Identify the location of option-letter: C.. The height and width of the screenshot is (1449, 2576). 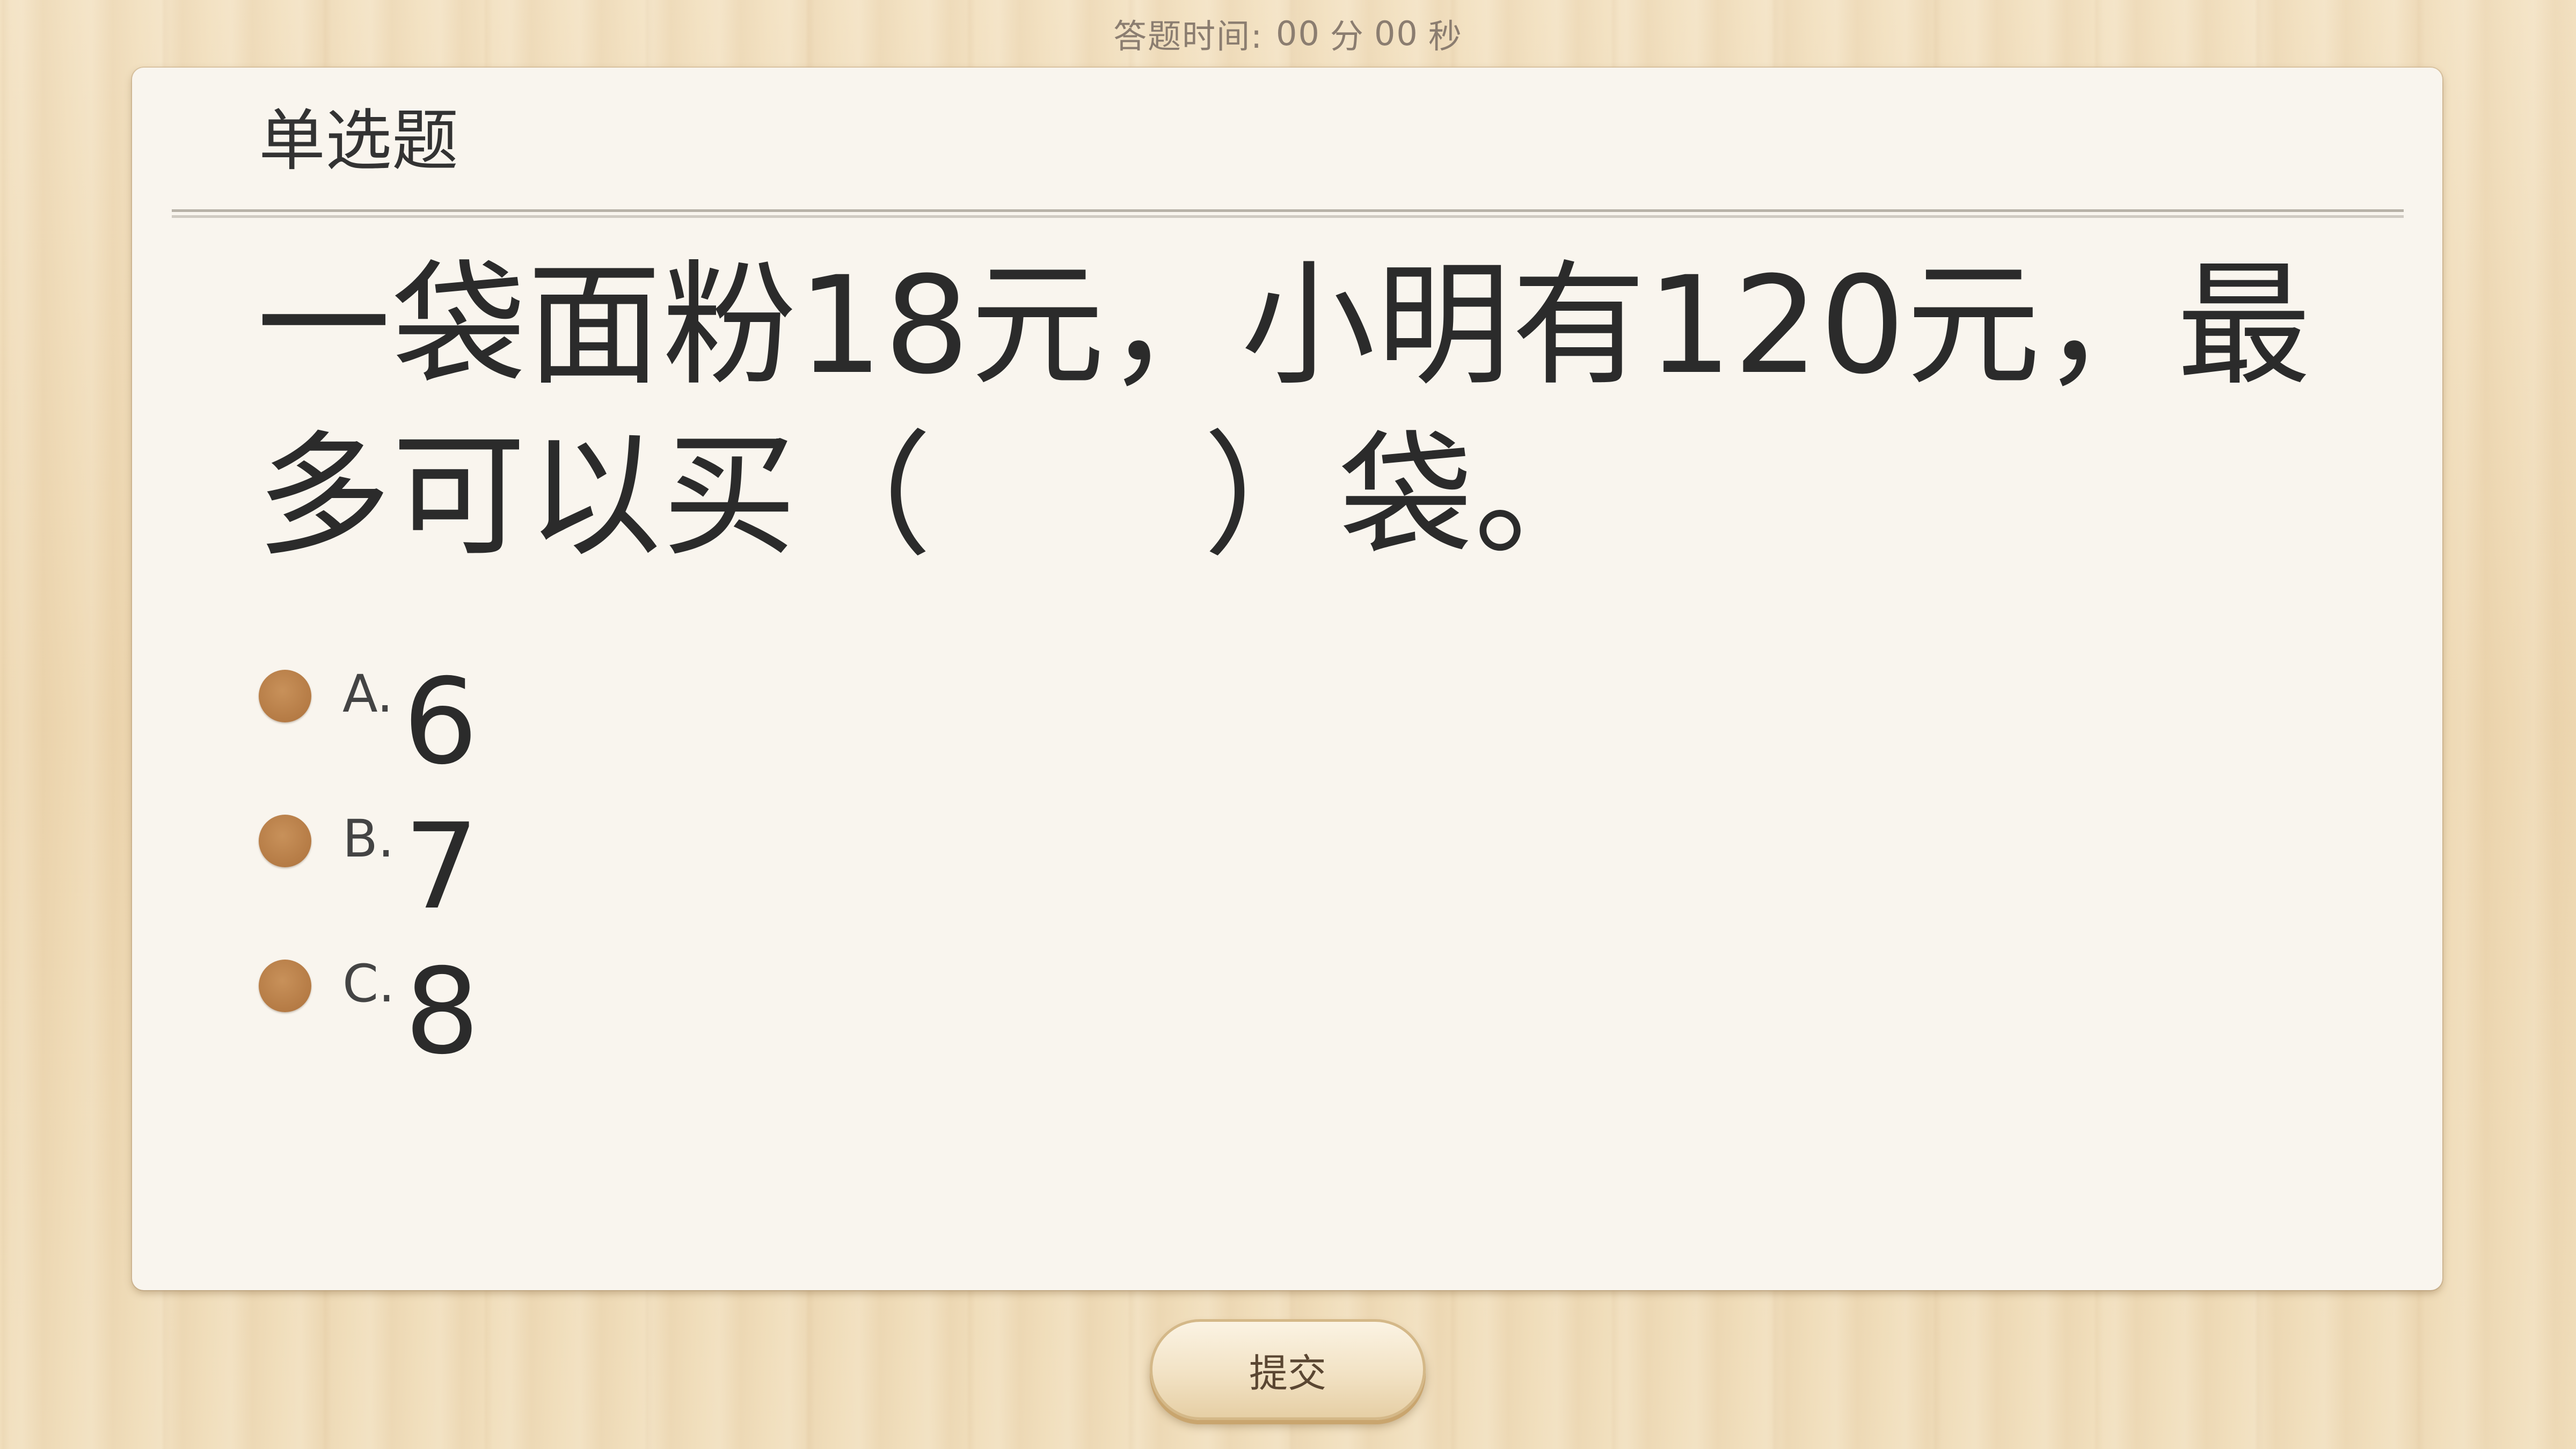
(368, 984).